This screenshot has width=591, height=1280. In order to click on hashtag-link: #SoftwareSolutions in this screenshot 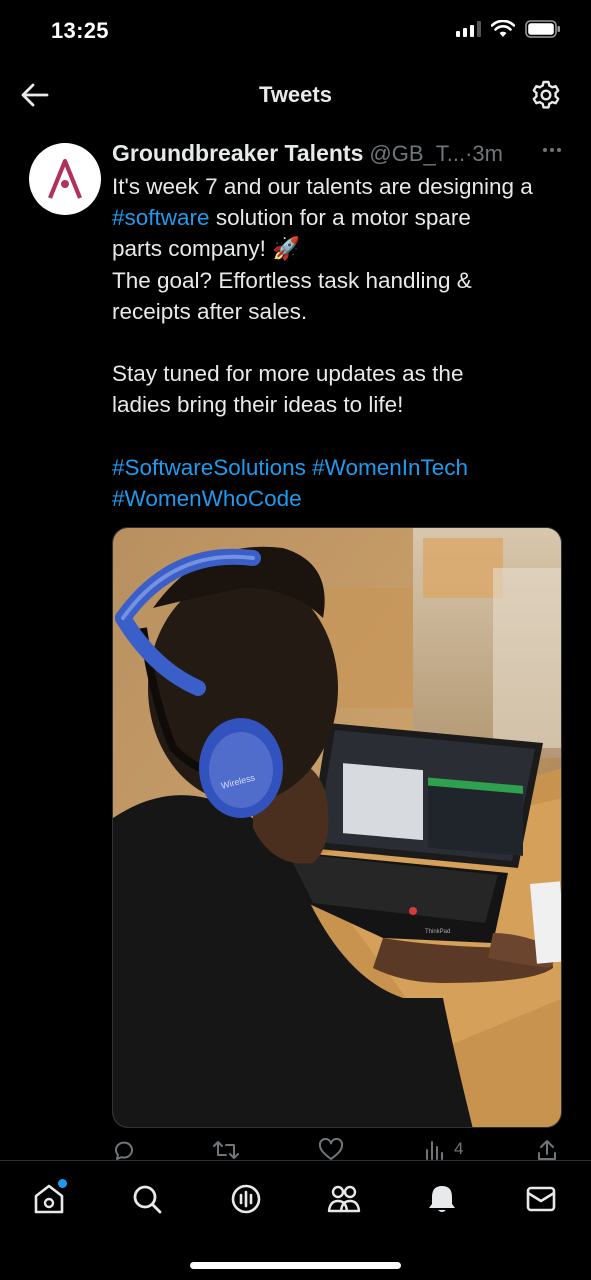, I will do `click(209, 467)`.